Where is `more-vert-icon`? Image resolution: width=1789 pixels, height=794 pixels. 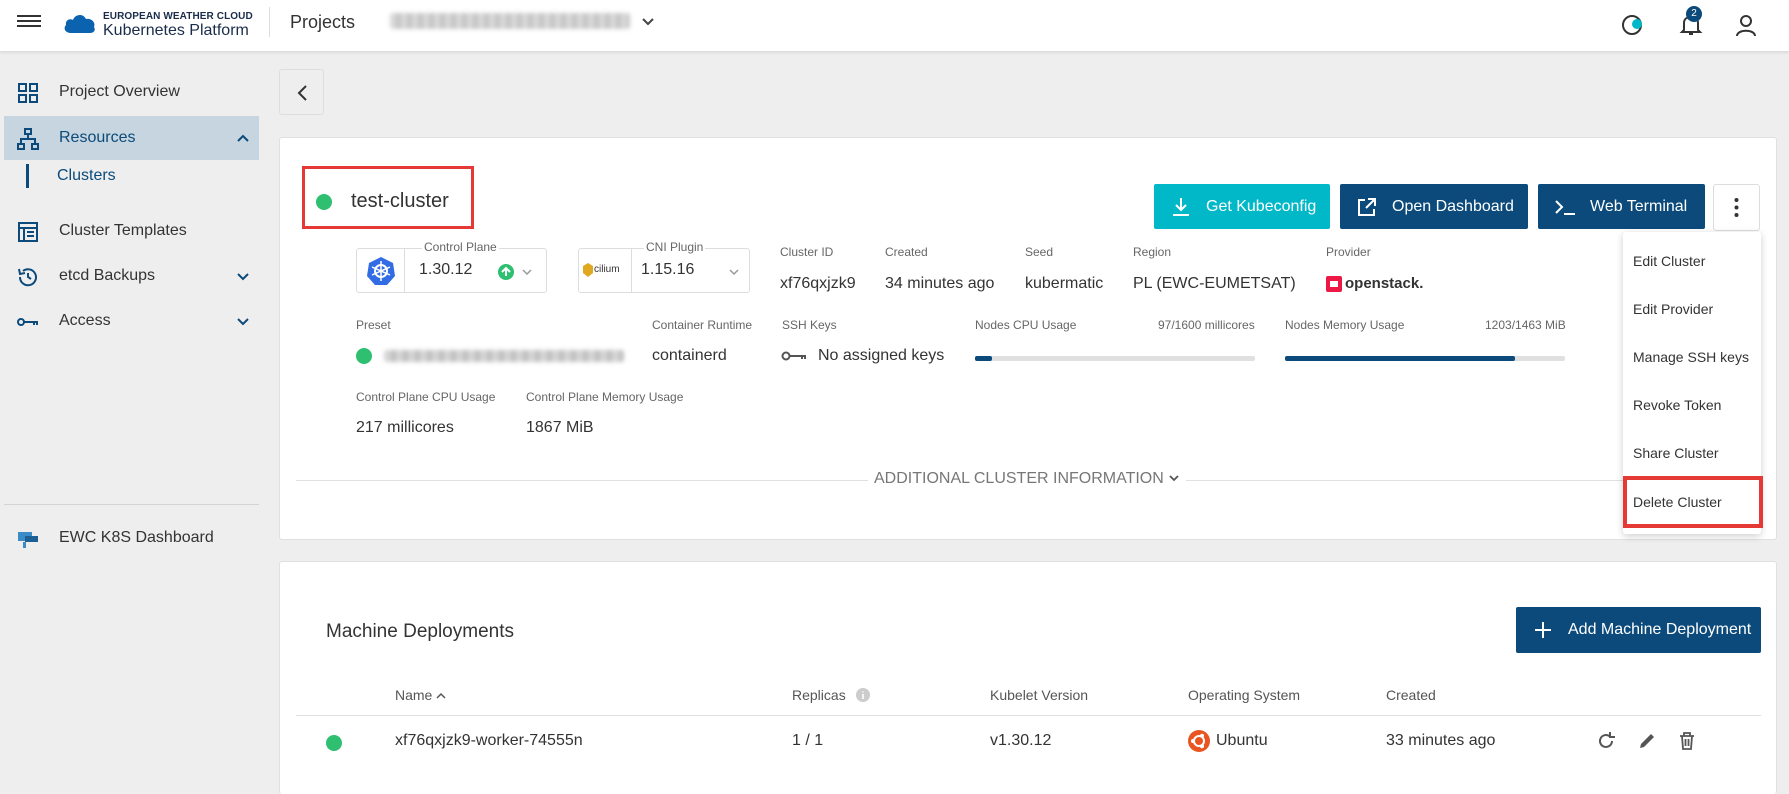 more-vert-icon is located at coordinates (1736, 207).